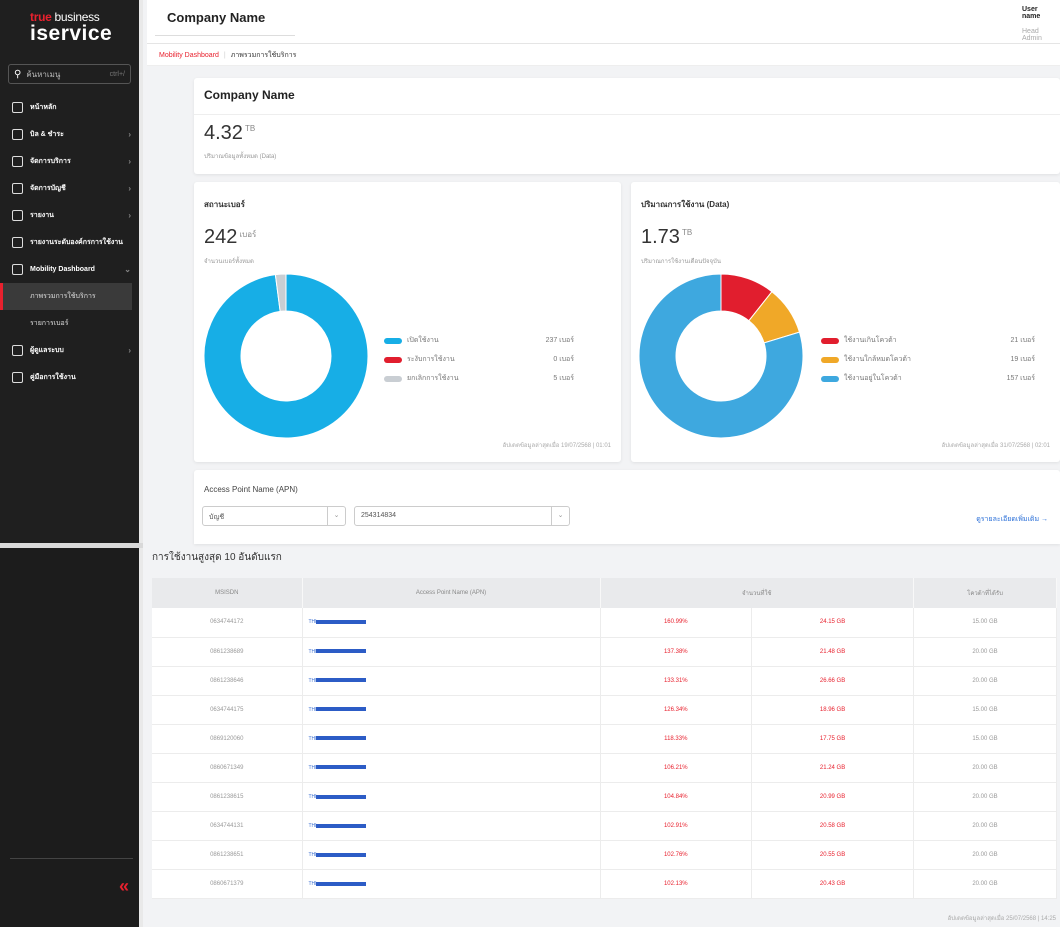 The height and width of the screenshot is (927, 1060). What do you see at coordinates (69, 74) in the screenshot?
I see `sidebar-search: ⚲ ค้นหาเมนู ctrl+/` at bounding box center [69, 74].